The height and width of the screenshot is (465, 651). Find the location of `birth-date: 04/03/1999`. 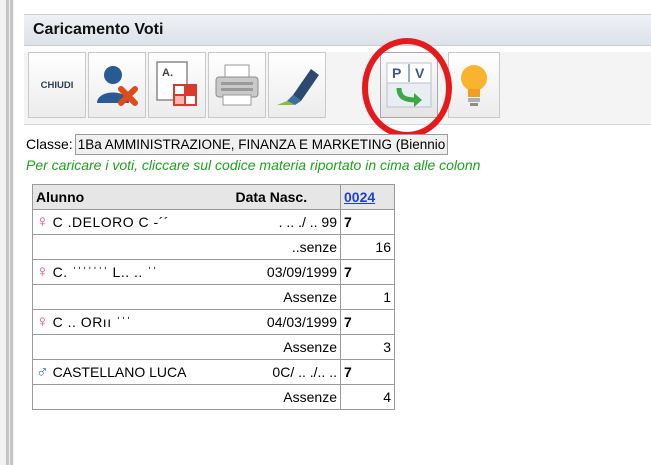

birth-date: 04/03/1999 is located at coordinates (286, 322).